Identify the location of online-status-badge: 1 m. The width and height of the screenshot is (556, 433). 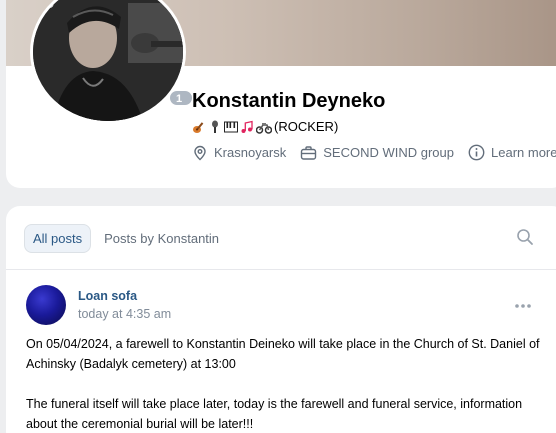
(181, 104).